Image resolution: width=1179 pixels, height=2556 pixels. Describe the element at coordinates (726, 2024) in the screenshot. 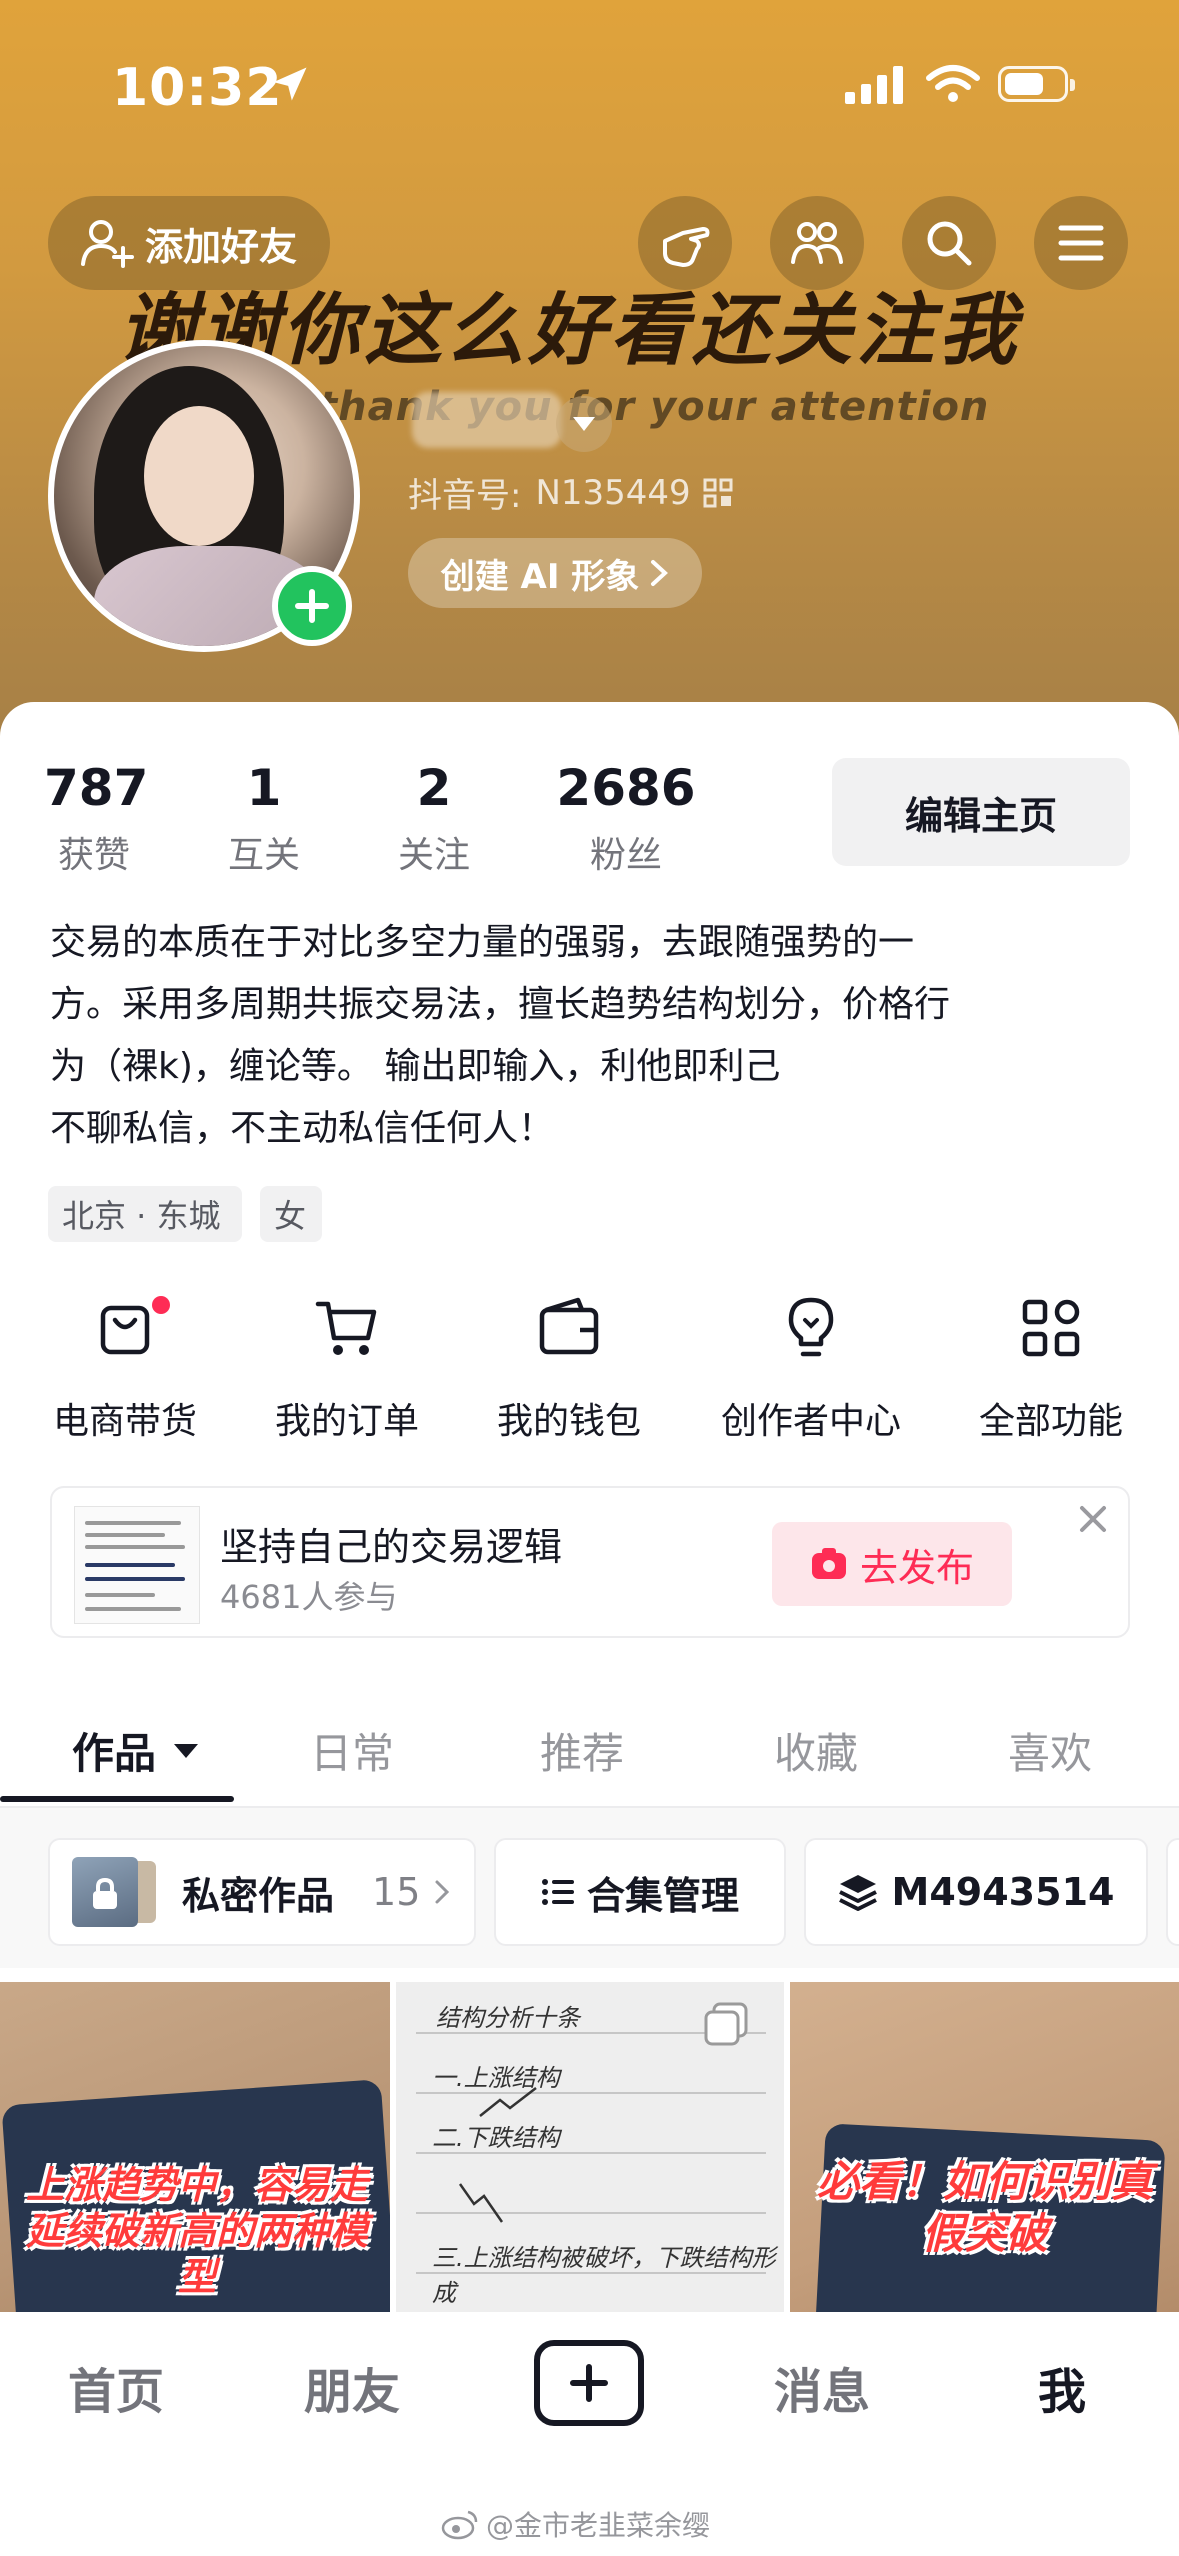

I see `multi-image-icon` at that location.